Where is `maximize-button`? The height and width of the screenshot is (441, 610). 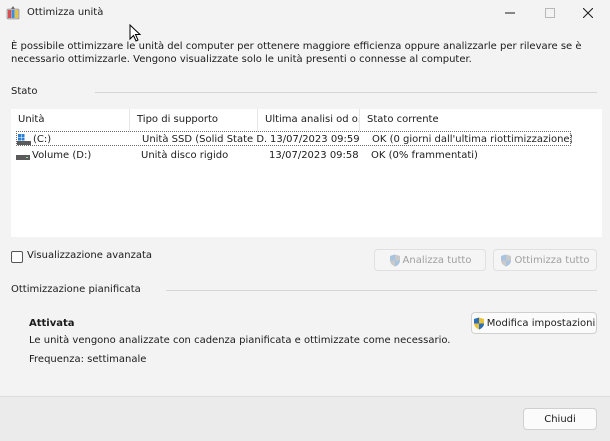
maximize-button is located at coordinates (550, 13).